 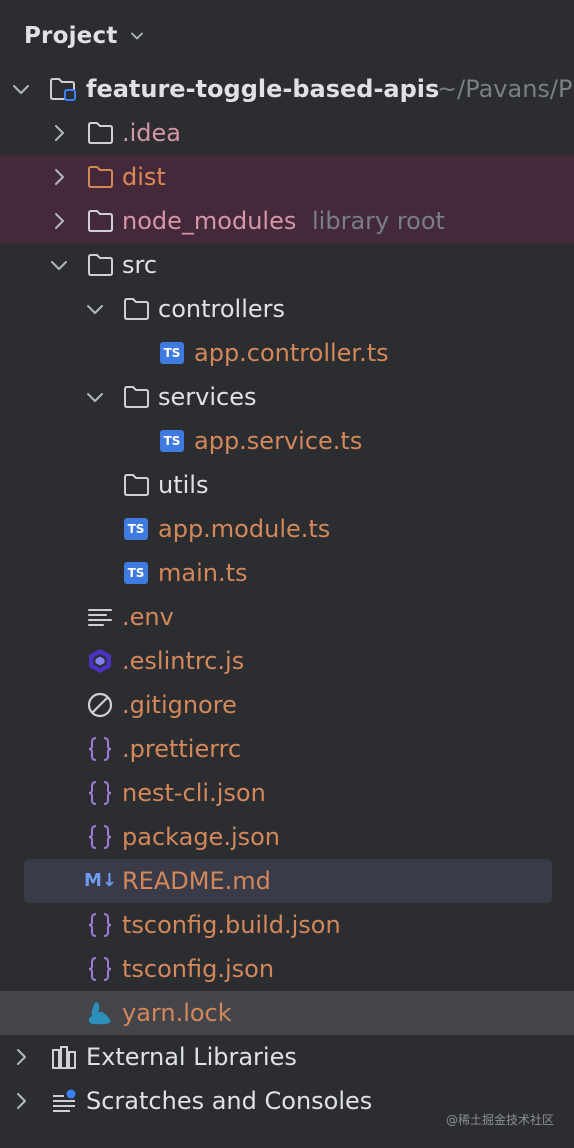 What do you see at coordinates (144, 177) in the screenshot?
I see `folder-name: dist` at bounding box center [144, 177].